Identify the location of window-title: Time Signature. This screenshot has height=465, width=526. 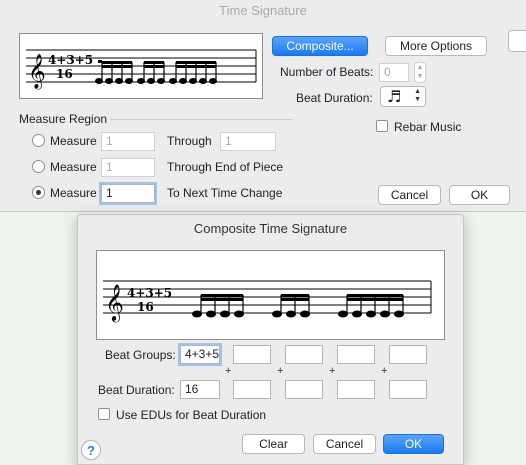
(263, 10).